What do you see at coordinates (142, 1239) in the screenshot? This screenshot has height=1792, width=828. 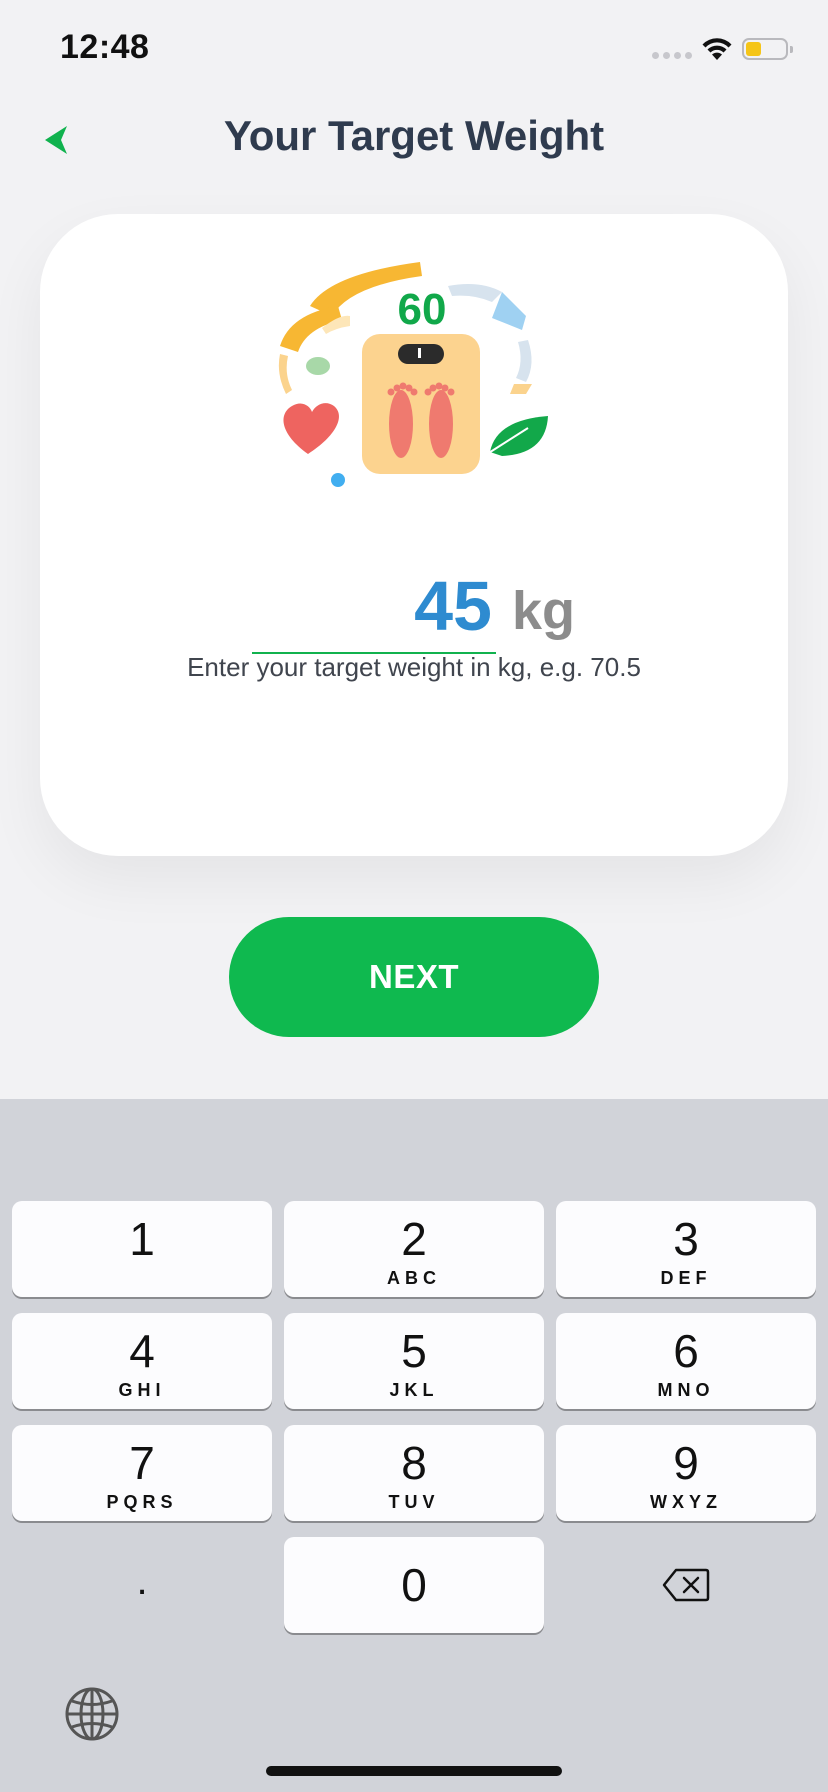 I see `key-digit: 1` at bounding box center [142, 1239].